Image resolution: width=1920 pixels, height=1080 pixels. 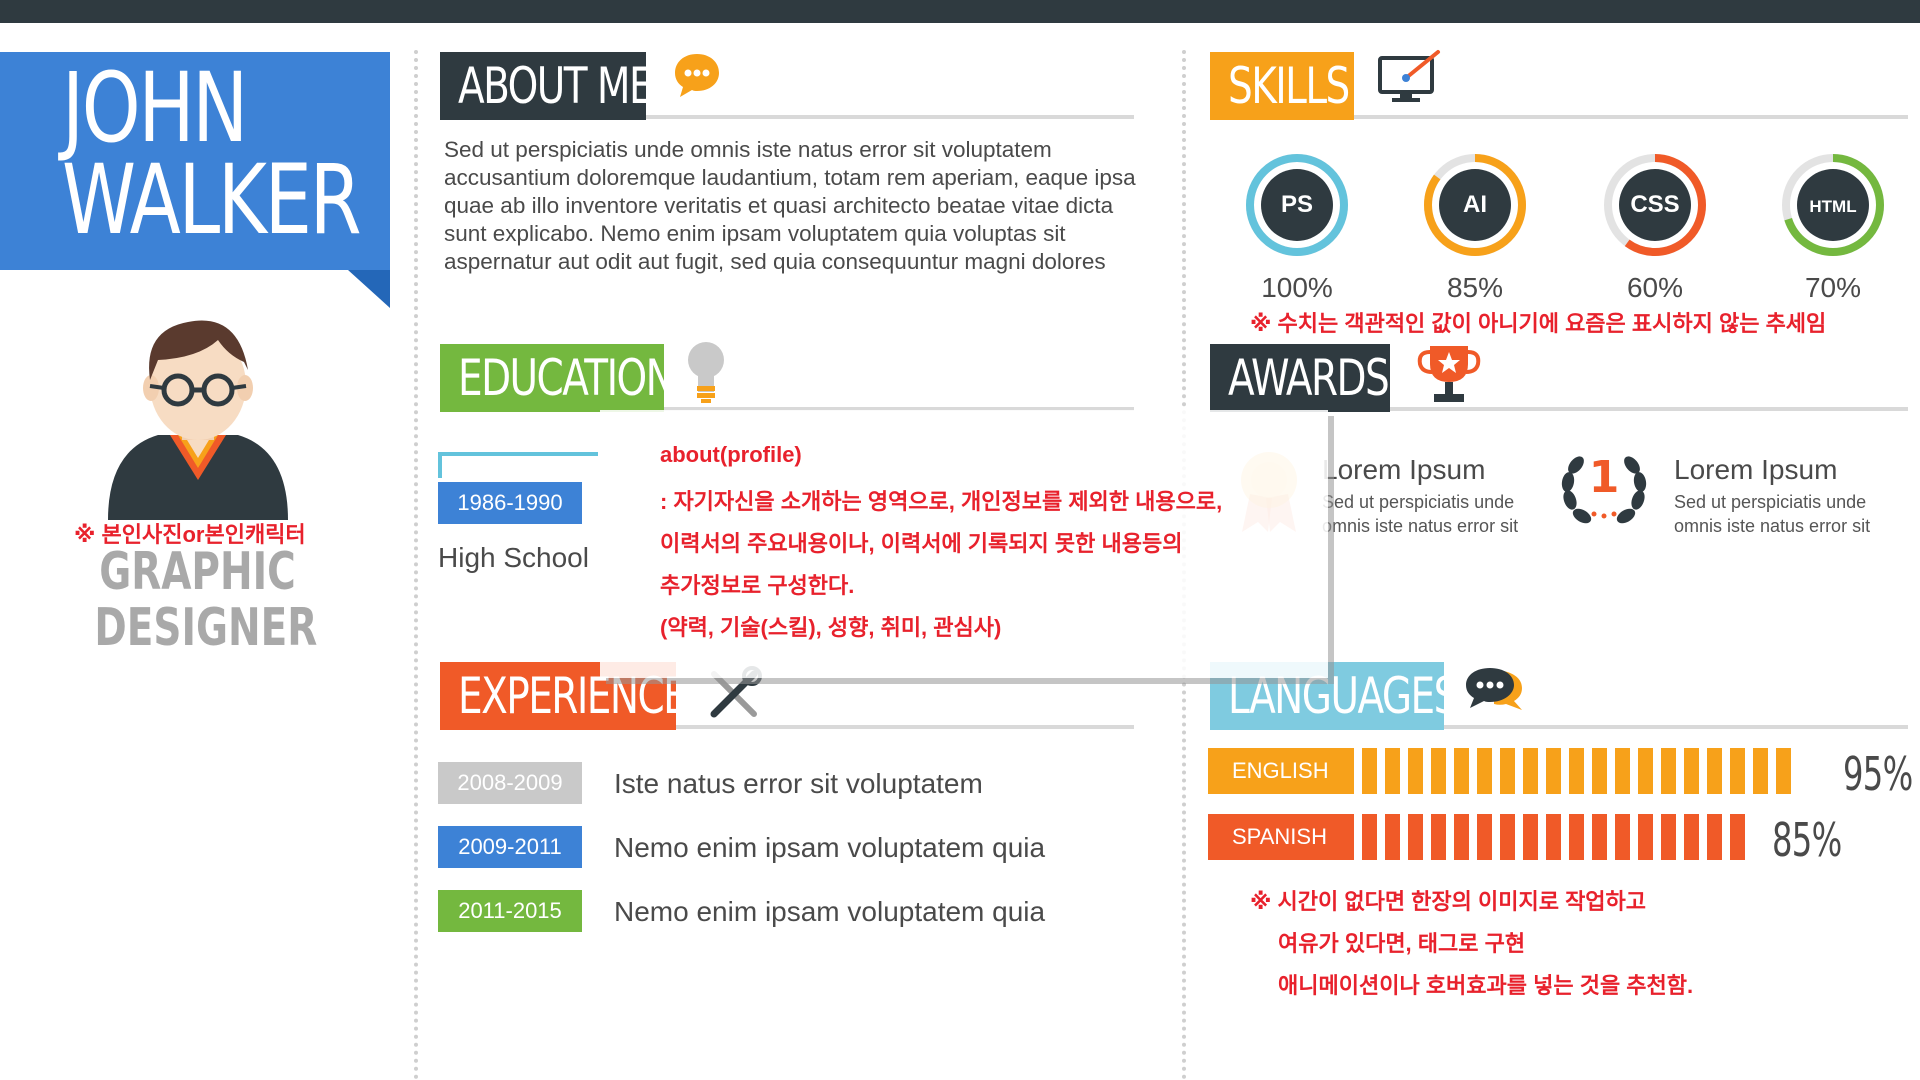 I want to click on skill-pct-ai: 85%, so click(x=1475, y=287).